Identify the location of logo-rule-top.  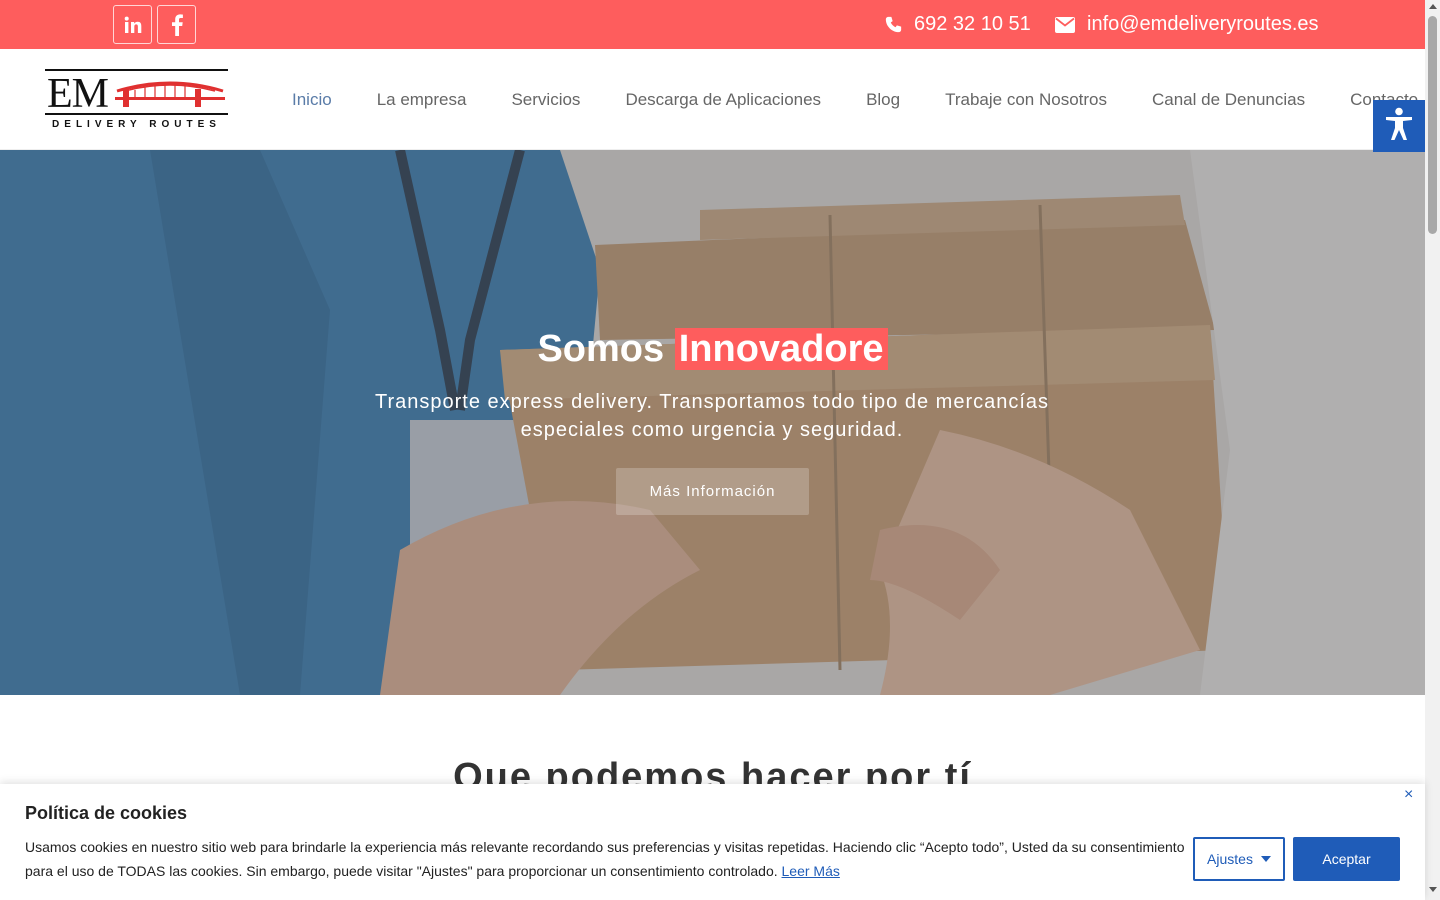
(136, 70).